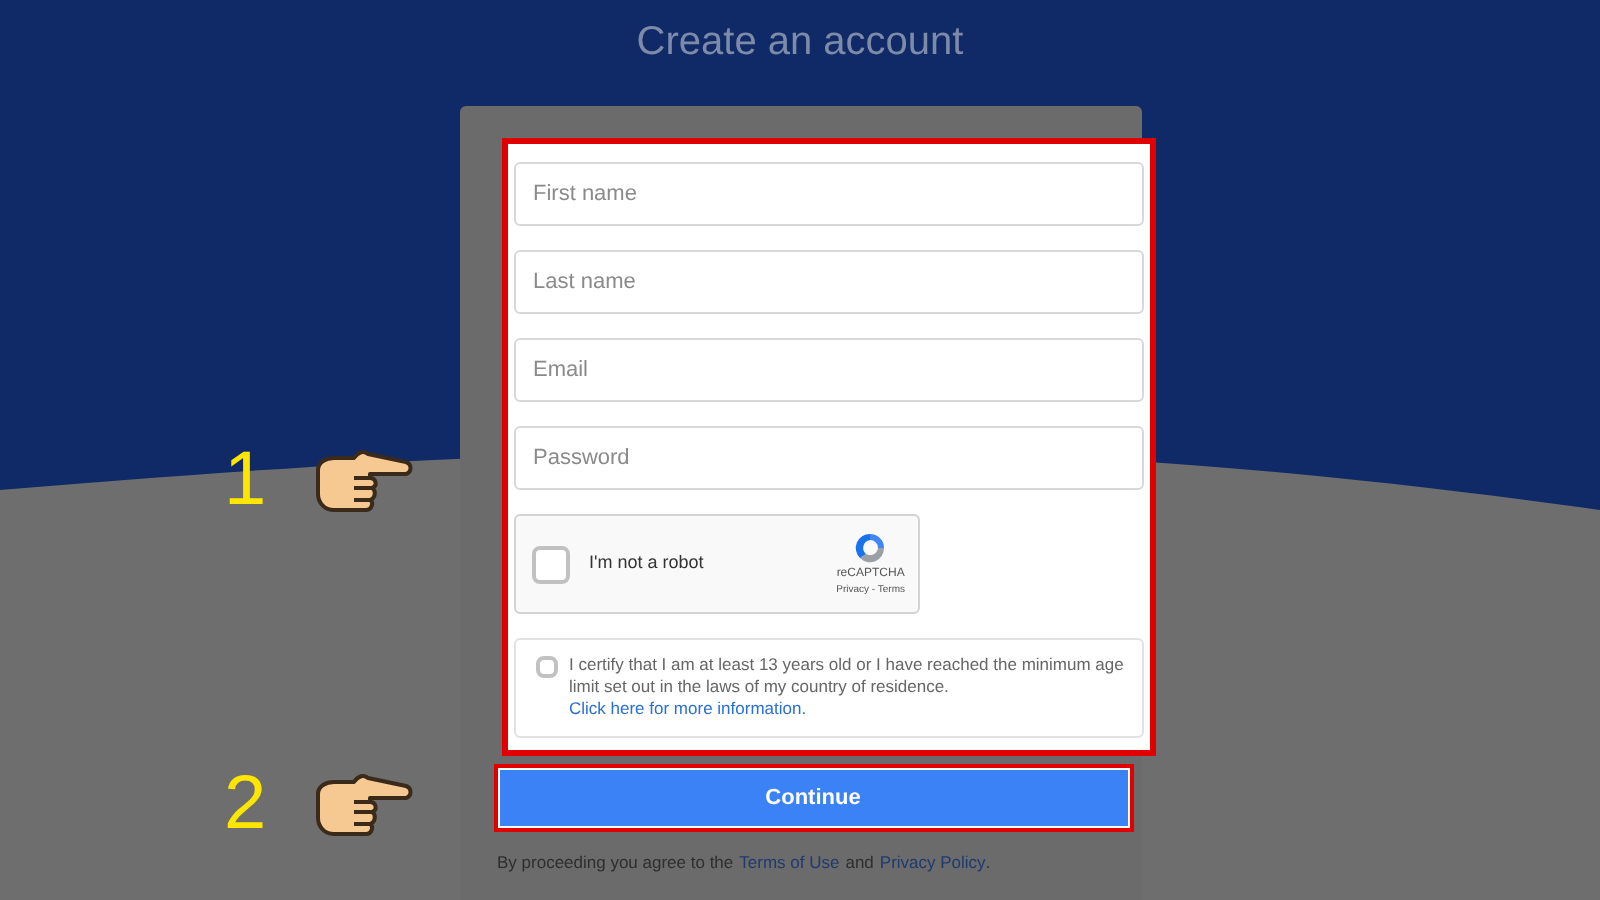  Describe the element at coordinates (828, 458) in the screenshot. I see `input-field: Password` at that location.